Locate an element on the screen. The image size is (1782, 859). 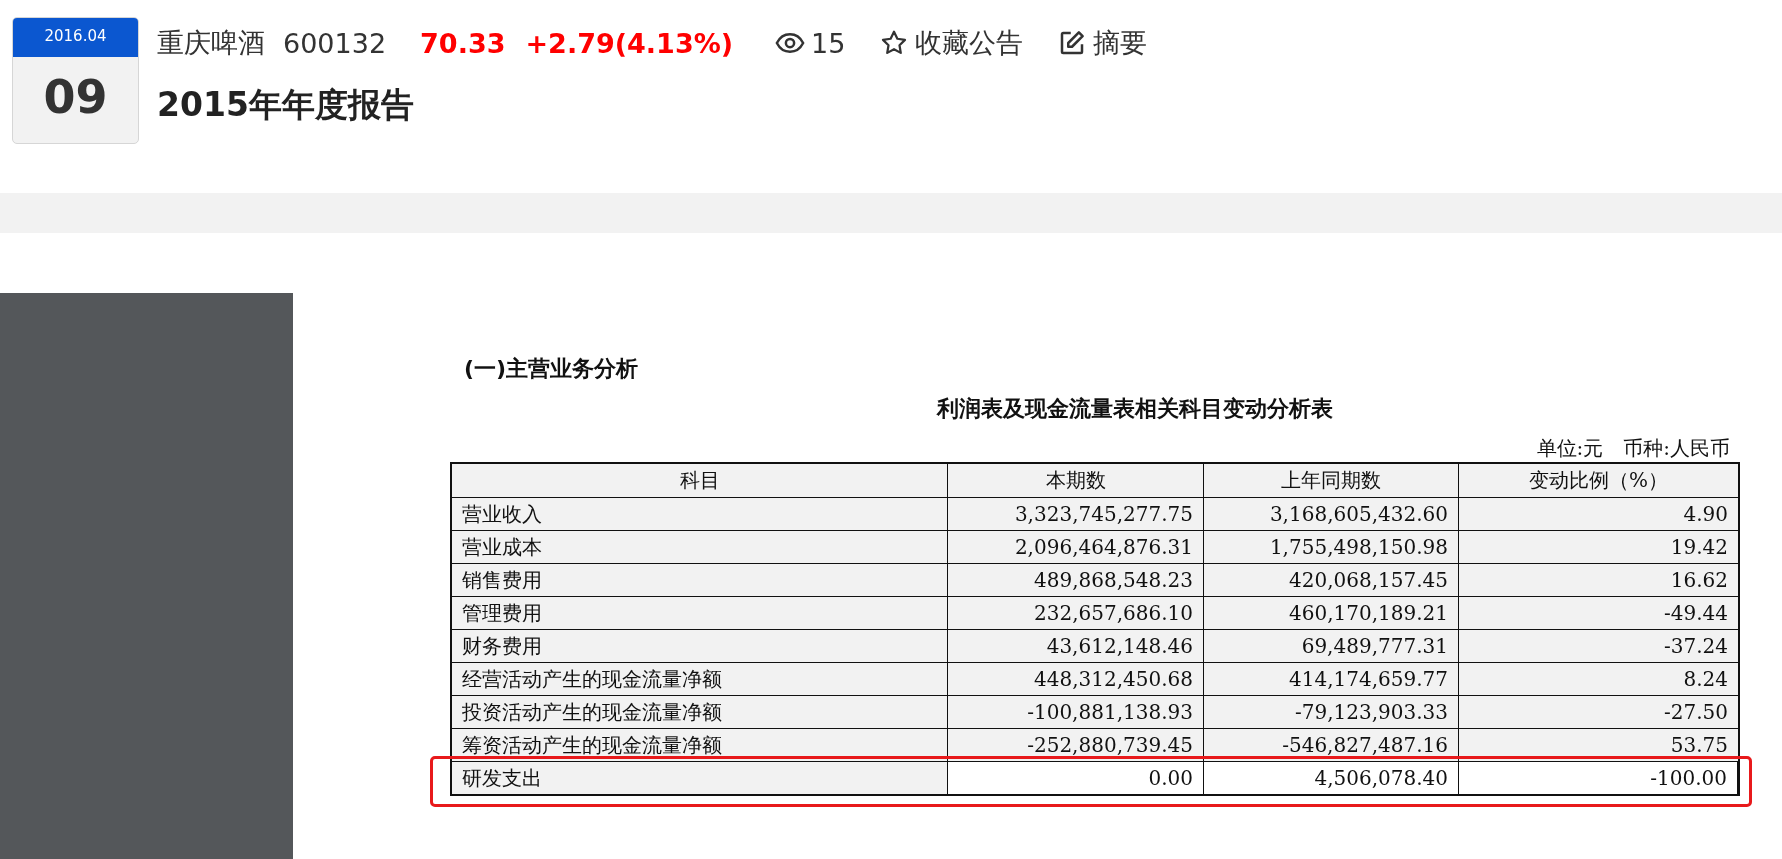
table-cell: 8.24 is located at coordinates (1598, 679).